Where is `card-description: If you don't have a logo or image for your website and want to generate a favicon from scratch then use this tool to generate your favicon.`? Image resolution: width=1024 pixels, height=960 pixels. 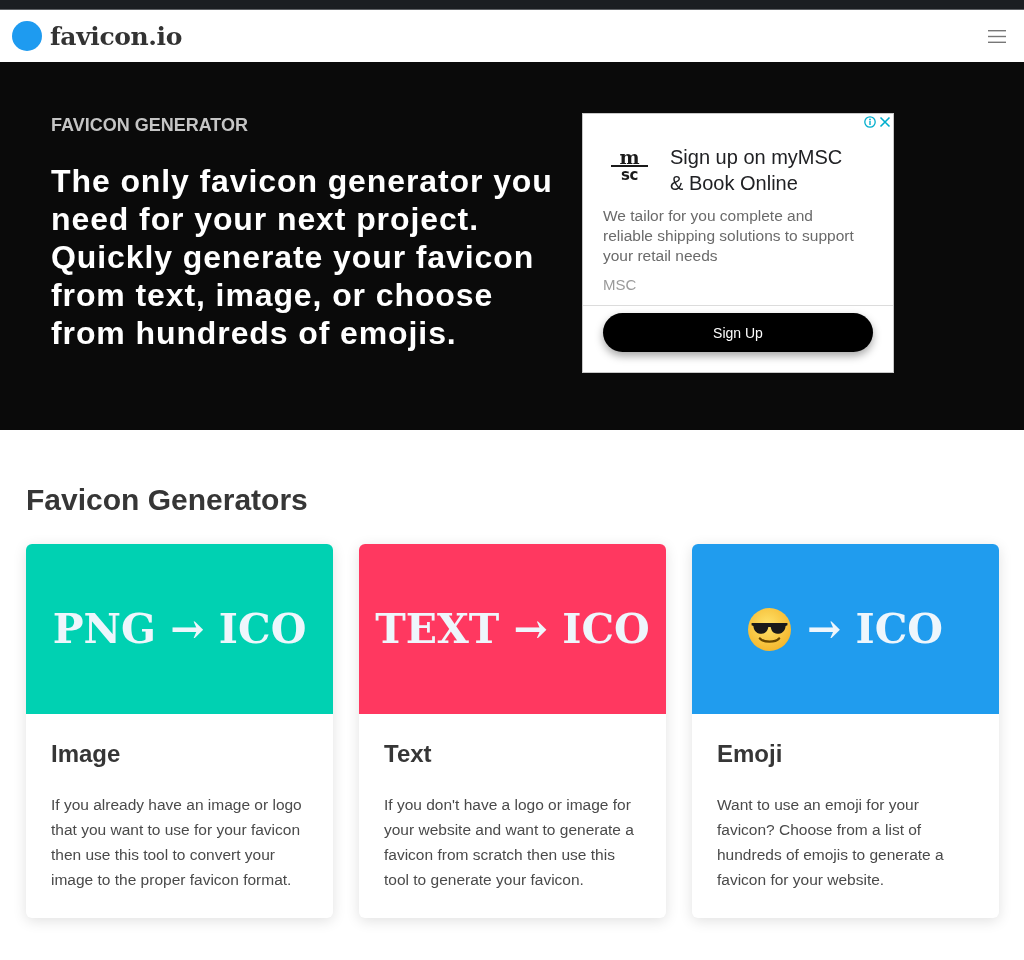
card-description: If you don't have a logo or image for your website and want to generate a favicon from scratch then use this tool to generate your favicon. is located at coordinates (509, 842).